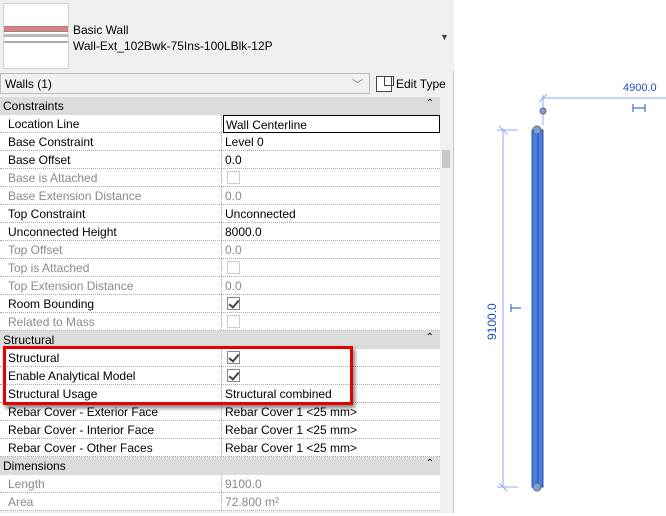  I want to click on property-row: Top is Attached, so click(220, 268).